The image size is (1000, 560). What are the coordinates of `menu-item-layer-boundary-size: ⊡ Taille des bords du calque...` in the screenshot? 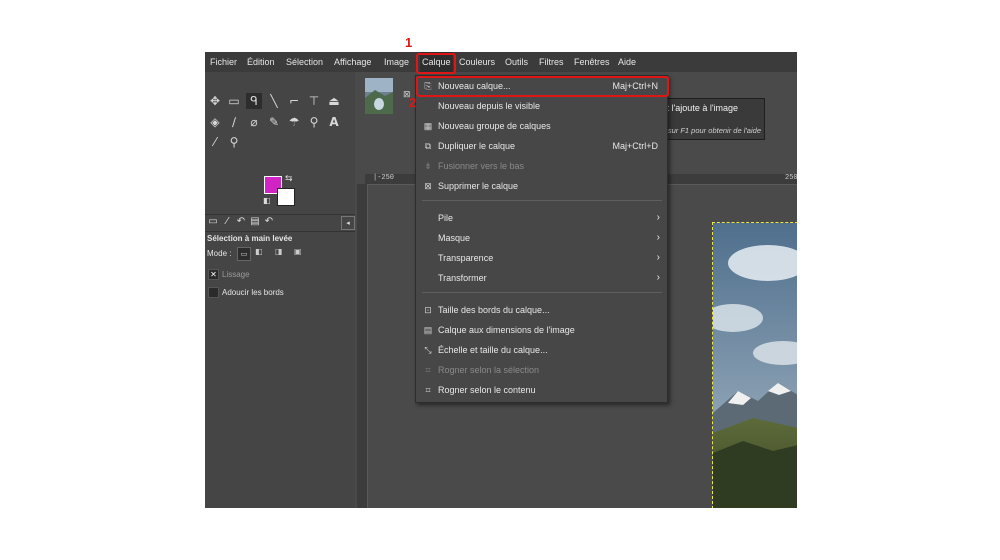 It's located at (541, 310).